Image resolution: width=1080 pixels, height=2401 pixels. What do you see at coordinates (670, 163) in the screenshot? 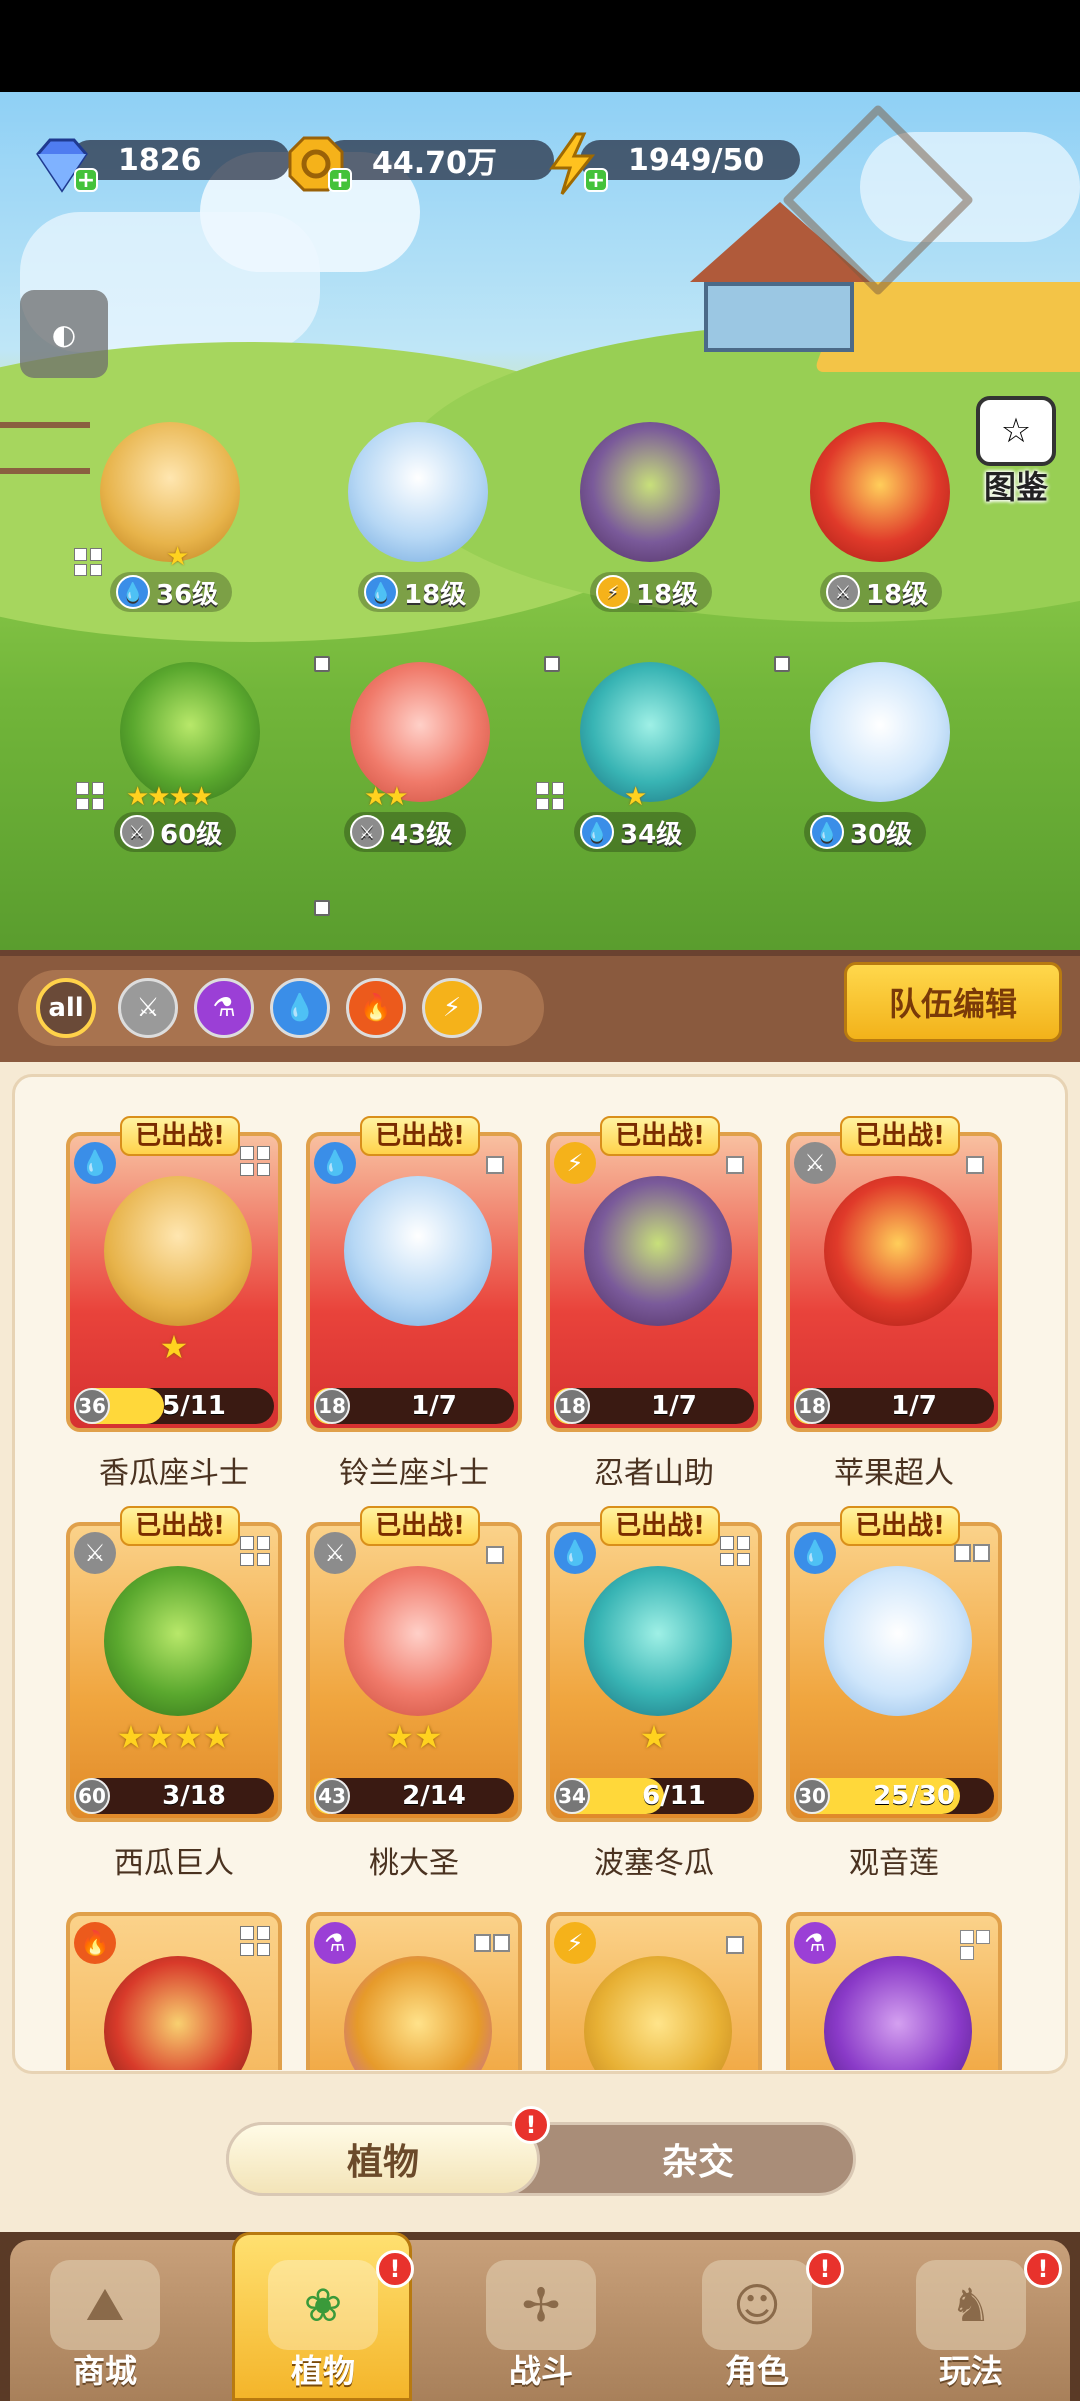
I see `energy-resource: + 1949/50` at bounding box center [670, 163].